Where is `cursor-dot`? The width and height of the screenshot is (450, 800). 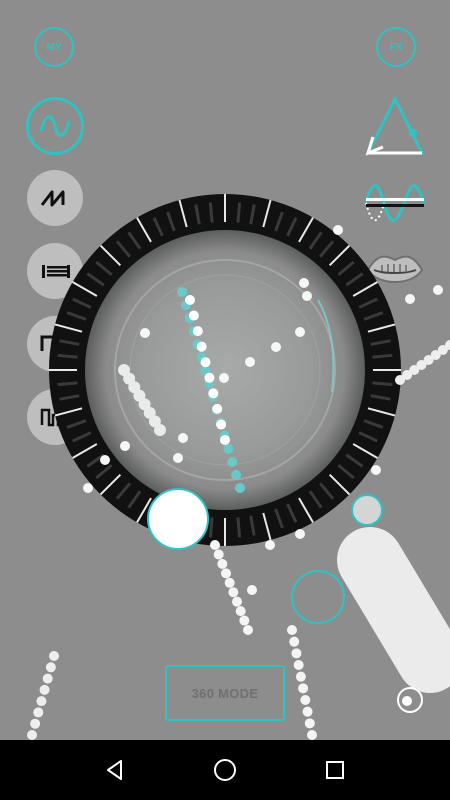 cursor-dot is located at coordinates (407, 701).